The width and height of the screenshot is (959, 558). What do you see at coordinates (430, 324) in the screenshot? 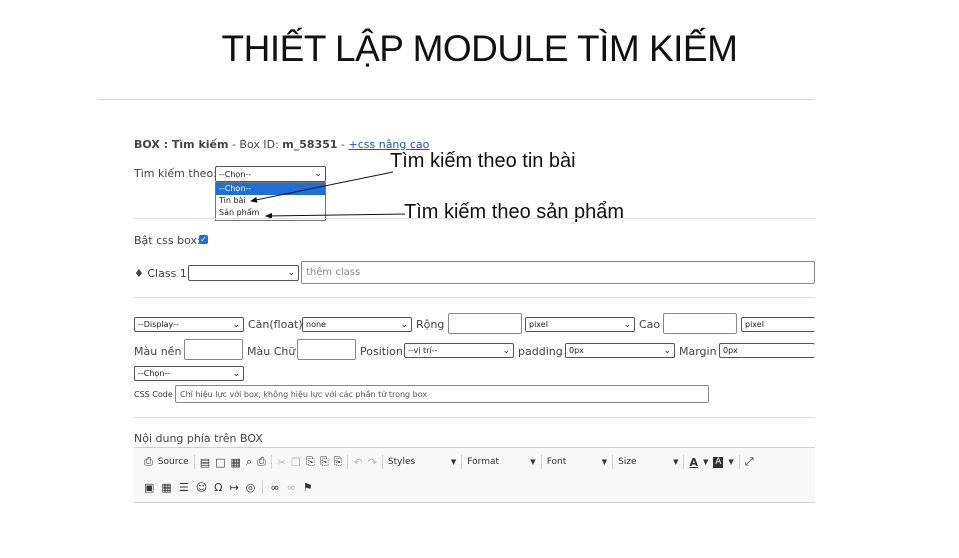
I see `width-label: Rộng` at bounding box center [430, 324].